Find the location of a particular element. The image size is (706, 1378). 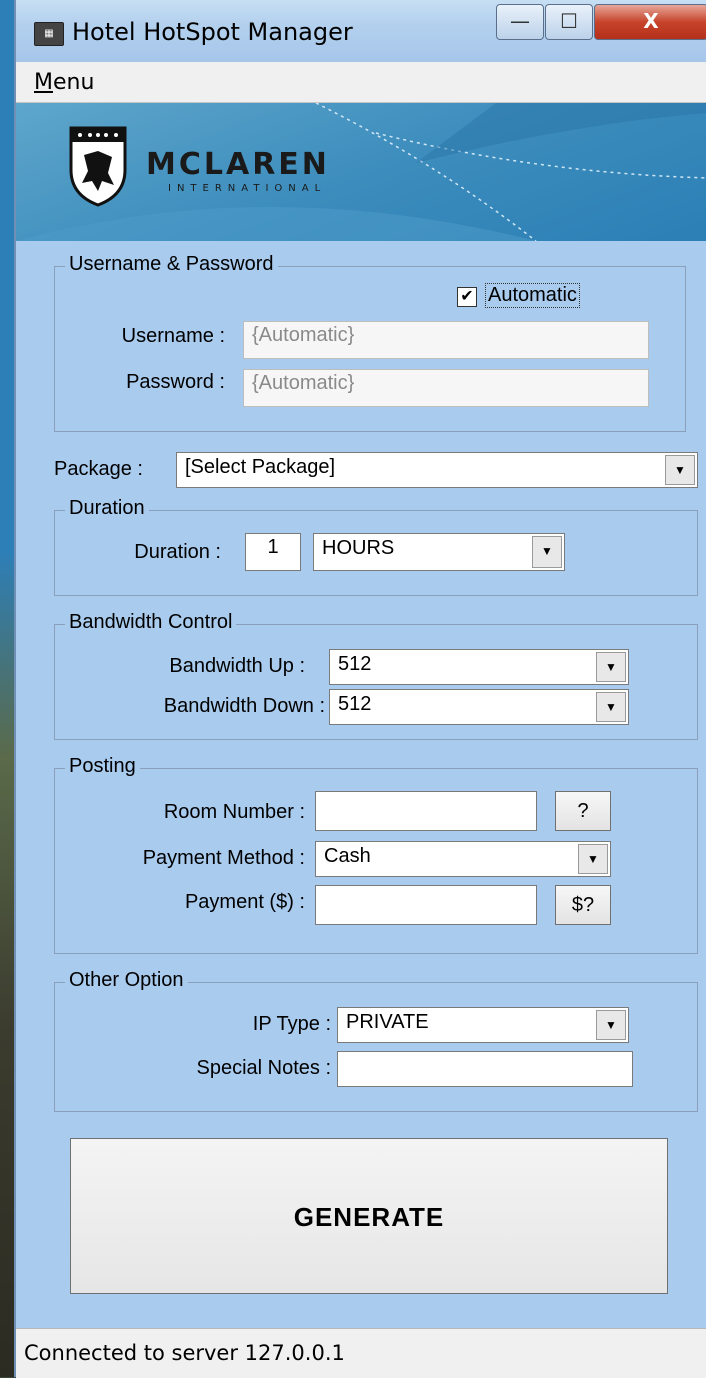

package-label: Package : is located at coordinates (98, 469).